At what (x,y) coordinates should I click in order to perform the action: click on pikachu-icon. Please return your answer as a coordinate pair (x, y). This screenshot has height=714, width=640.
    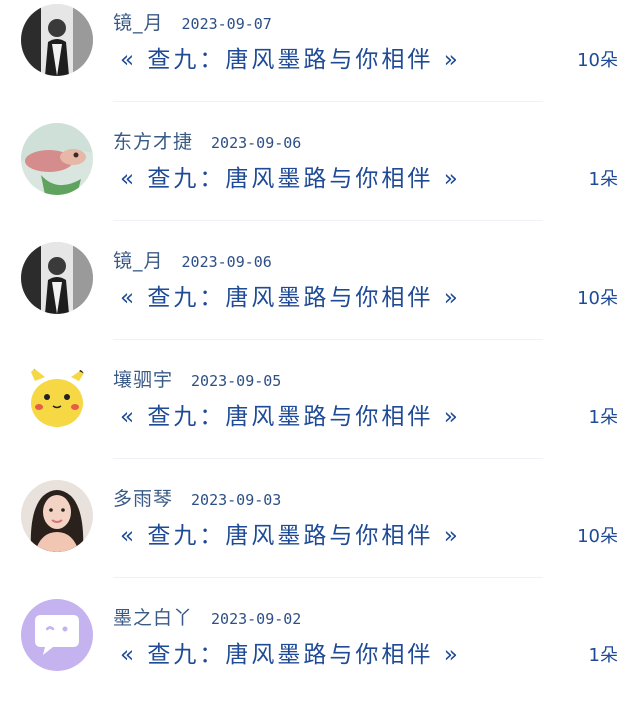
    Looking at the image, I should click on (57, 397).